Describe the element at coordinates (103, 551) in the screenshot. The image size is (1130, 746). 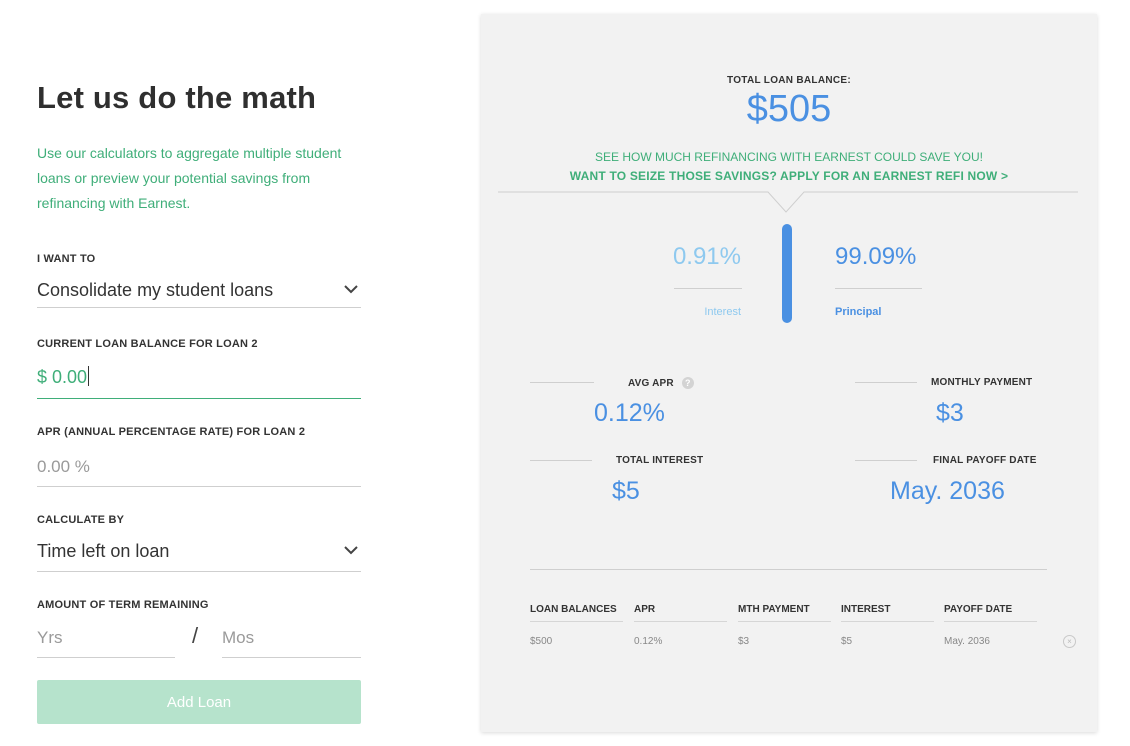
I see `calc-by-value: Time left on loan` at that location.